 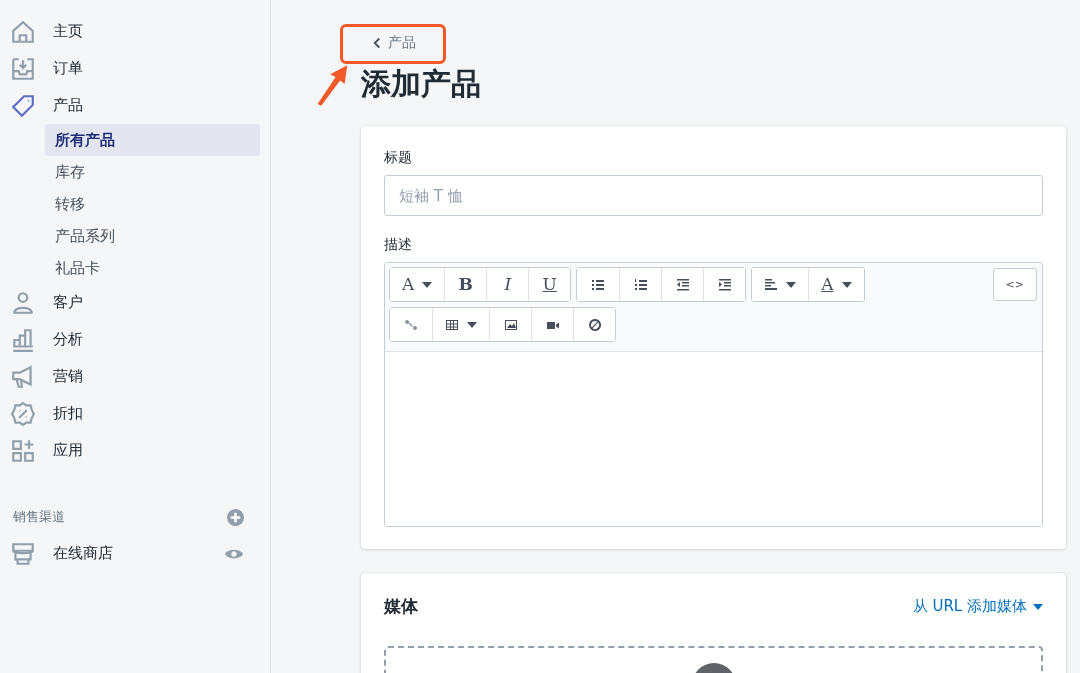 What do you see at coordinates (83, 553) in the screenshot?
I see `nav-item: 在线商店` at bounding box center [83, 553].